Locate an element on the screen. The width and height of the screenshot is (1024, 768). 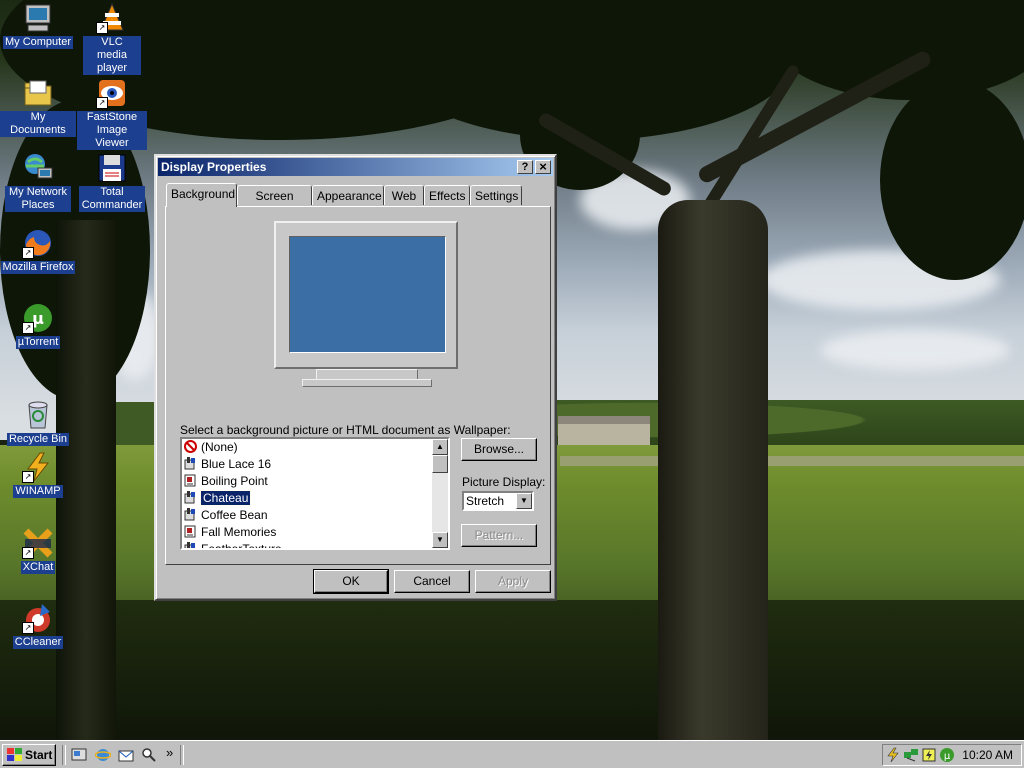
desktop-icon-label: Recycle Bin is located at coordinates (38, 439).